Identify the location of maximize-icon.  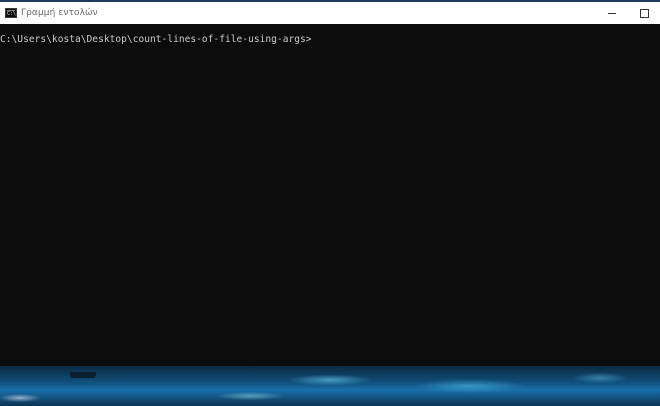
(644, 13).